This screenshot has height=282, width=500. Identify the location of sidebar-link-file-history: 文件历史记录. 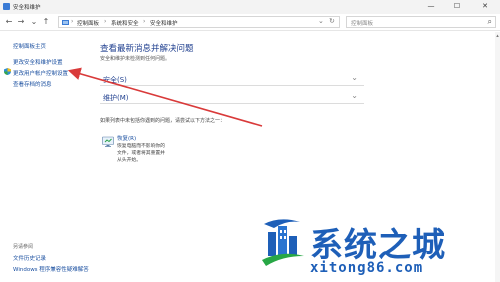
(29, 258).